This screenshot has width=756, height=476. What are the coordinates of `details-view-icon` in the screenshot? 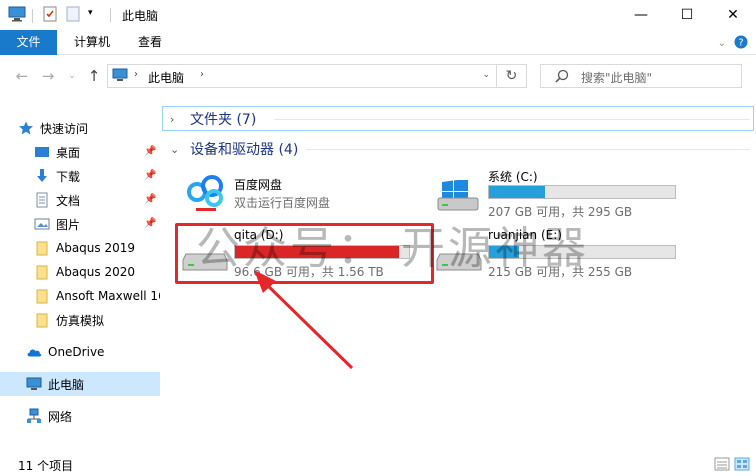 It's located at (722, 465).